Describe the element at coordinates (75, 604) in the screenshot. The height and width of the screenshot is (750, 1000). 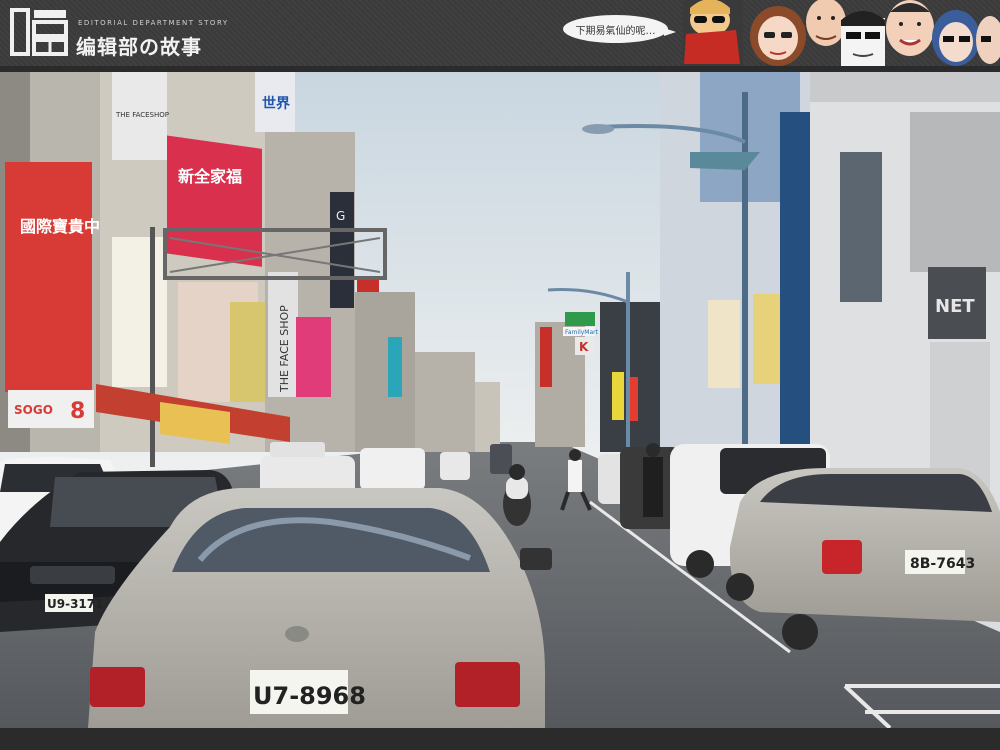
I see `license-plate-bmw: U9-3171` at that location.